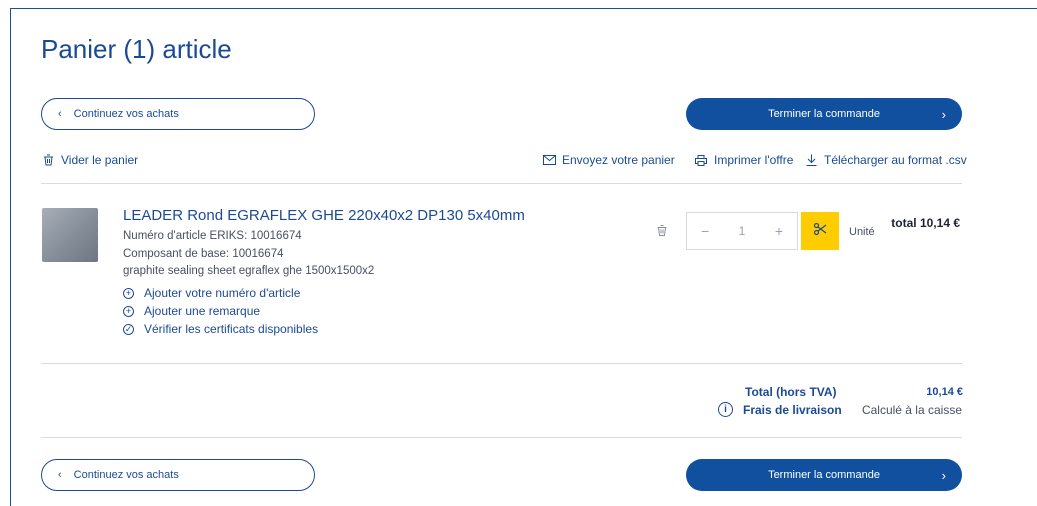 This screenshot has width=1037, height=506. I want to click on envelope-icon, so click(549, 160).